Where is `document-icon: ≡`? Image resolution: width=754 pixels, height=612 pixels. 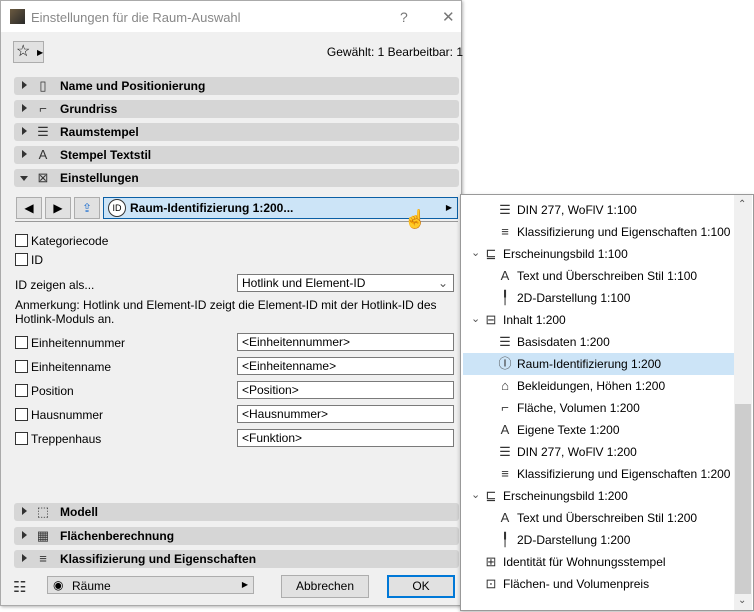 document-icon: ≡ is located at coordinates (505, 231).